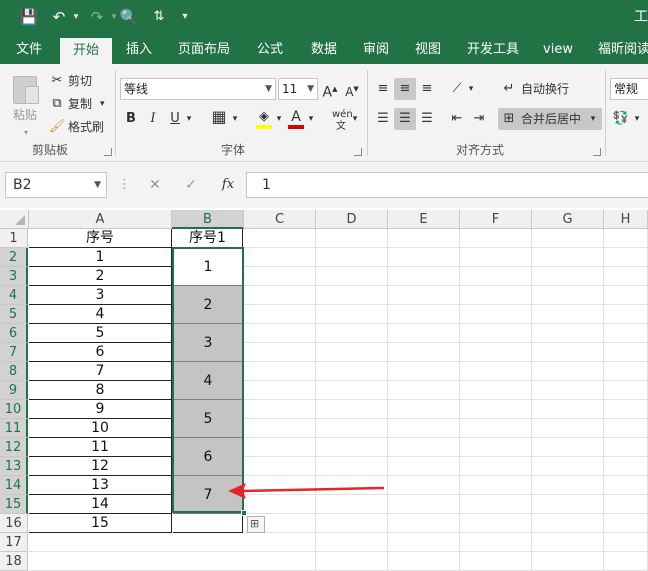  Describe the element at coordinates (14, 466) in the screenshot. I see `row-header-13: 13` at that location.